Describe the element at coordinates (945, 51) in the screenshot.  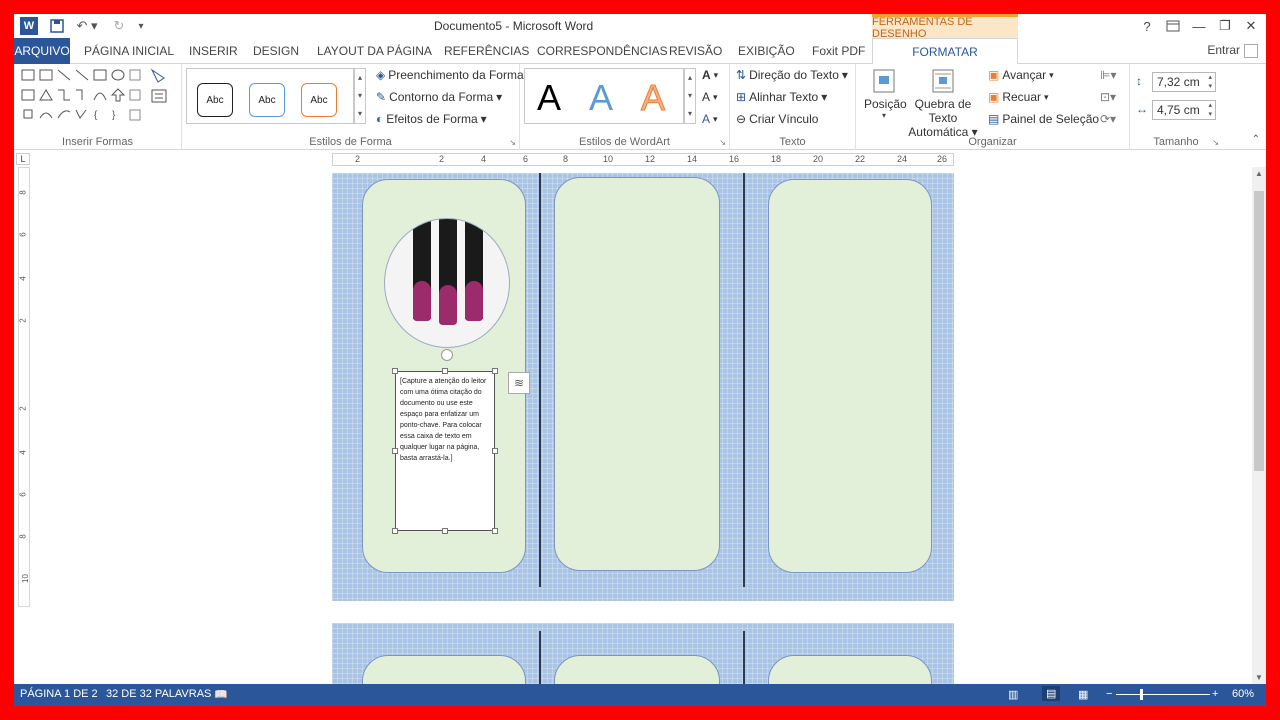
I see `tab-formatar: FORMATAR` at that location.